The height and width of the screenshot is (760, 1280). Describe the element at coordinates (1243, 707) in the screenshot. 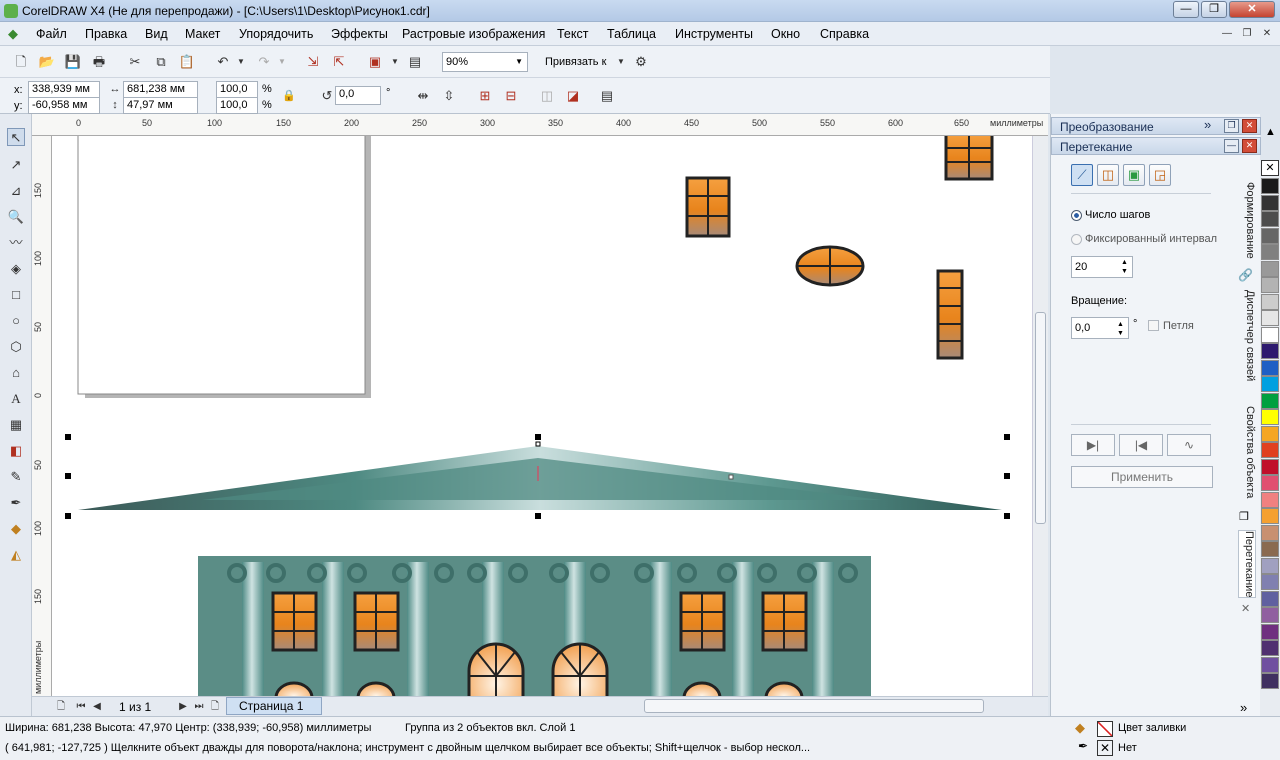

I see `docker-expand-icon: »` at that location.